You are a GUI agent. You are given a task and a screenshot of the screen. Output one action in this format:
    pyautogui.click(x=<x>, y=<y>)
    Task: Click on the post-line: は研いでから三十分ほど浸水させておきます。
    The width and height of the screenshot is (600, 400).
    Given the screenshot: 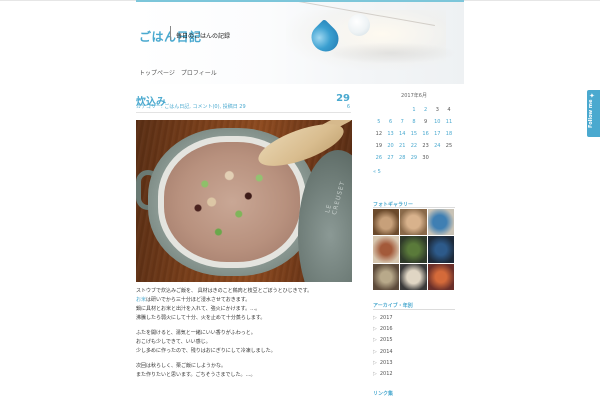 What is the action you would take?
    pyautogui.click(x=198, y=300)
    